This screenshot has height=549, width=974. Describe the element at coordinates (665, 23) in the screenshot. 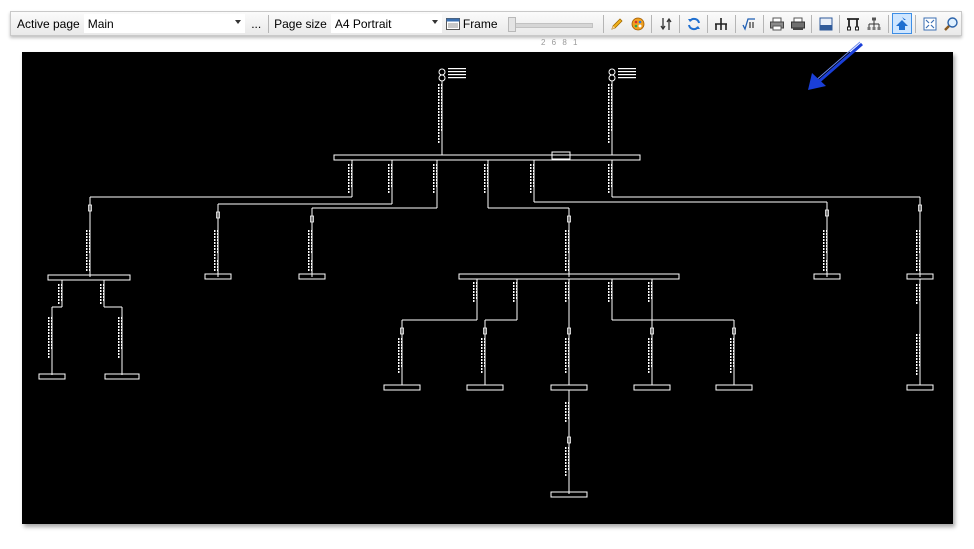

I see `swap-button` at that location.